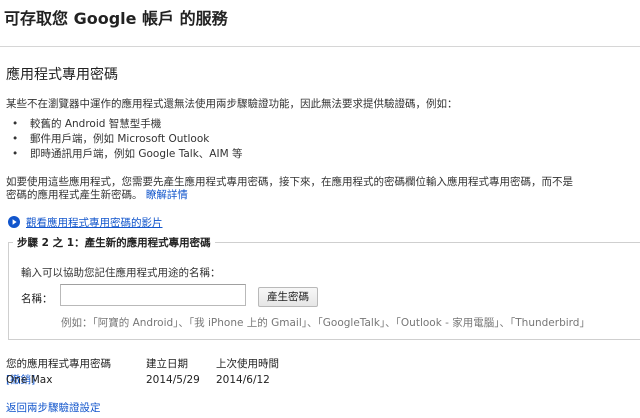 This screenshot has height=418, width=640. Describe the element at coordinates (243, 380) in the screenshot. I see `password-last-used: 2014/6/12` at that location.